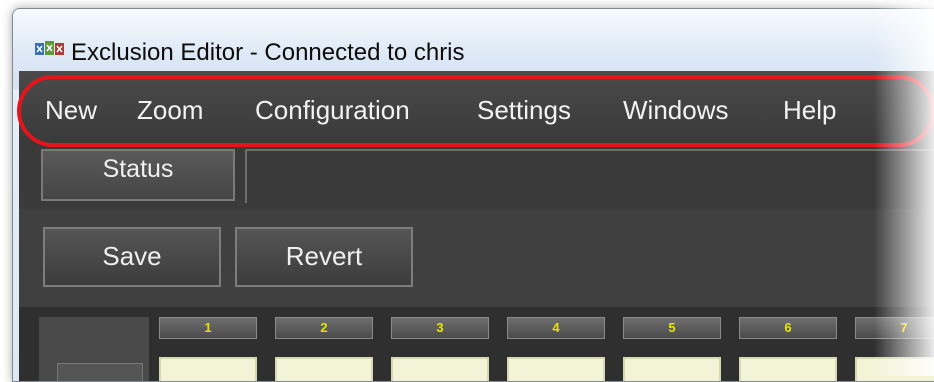 Image resolution: width=934 pixels, height=382 pixels. What do you see at coordinates (170, 110) in the screenshot?
I see `menu-zoom: Zoom` at bounding box center [170, 110].